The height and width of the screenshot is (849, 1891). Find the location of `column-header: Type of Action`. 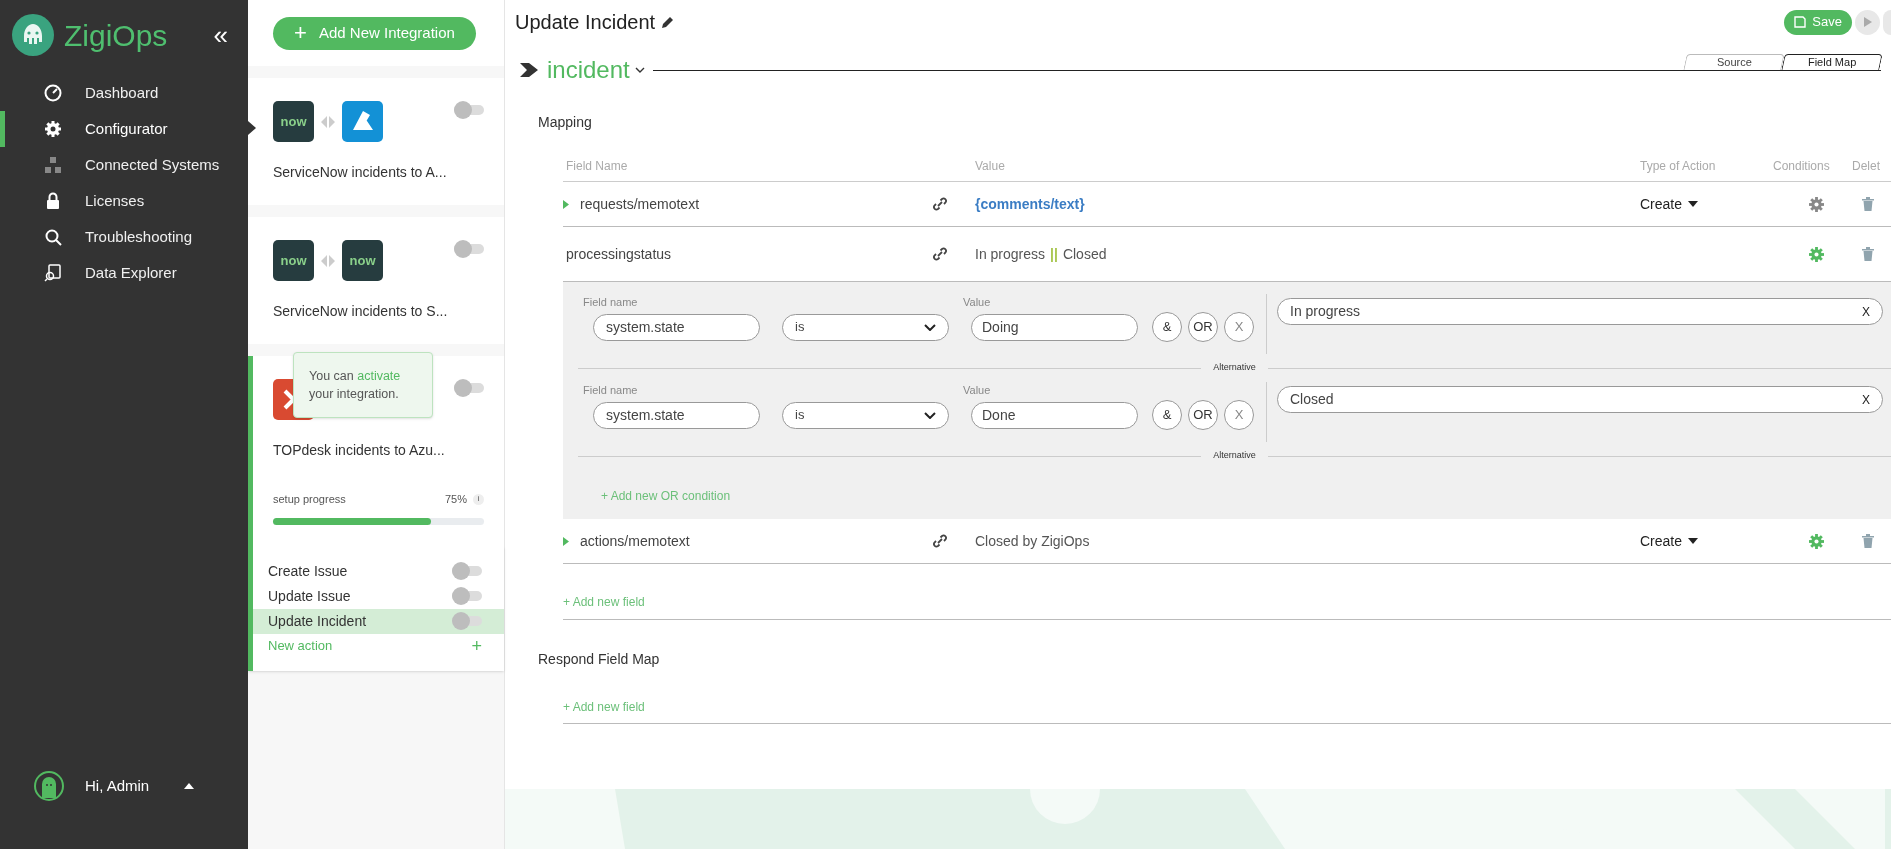

column-header: Type of Action is located at coordinates (1678, 166).